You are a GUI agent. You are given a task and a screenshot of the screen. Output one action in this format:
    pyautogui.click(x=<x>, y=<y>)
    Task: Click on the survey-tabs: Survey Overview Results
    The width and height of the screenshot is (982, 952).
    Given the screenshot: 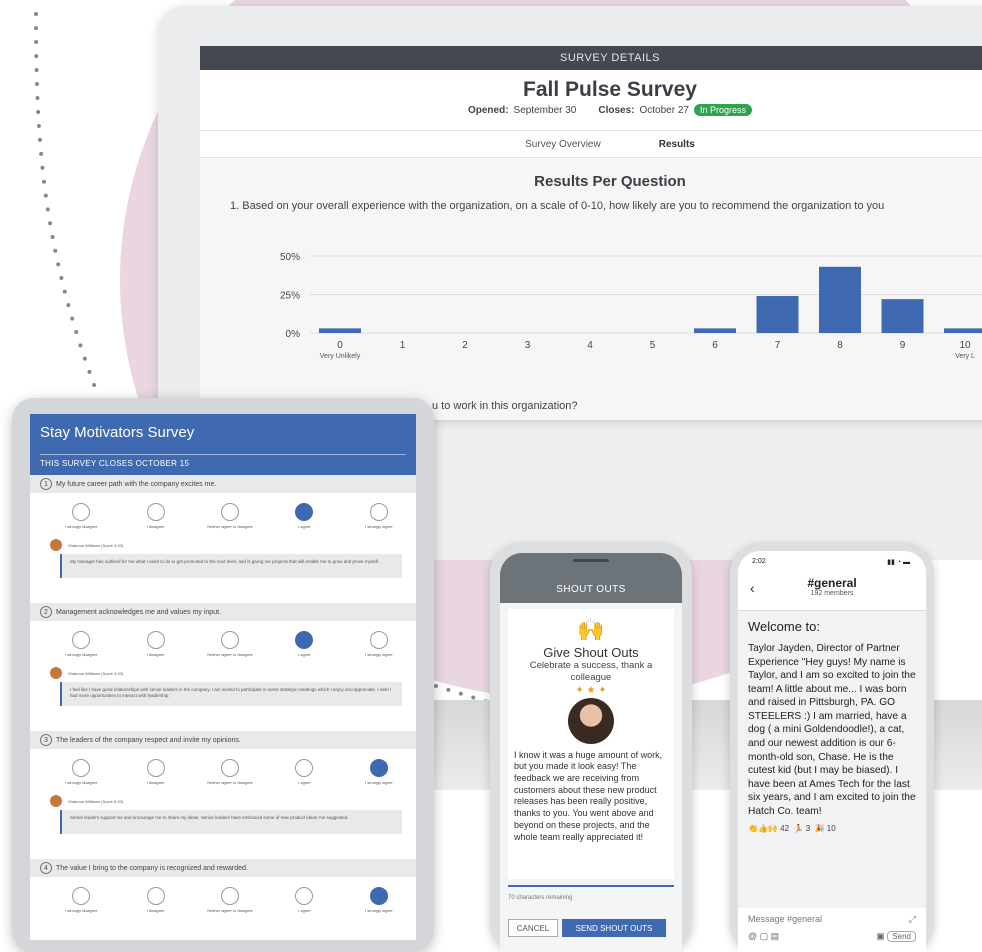 What is the action you would take?
    pyautogui.click(x=591, y=144)
    